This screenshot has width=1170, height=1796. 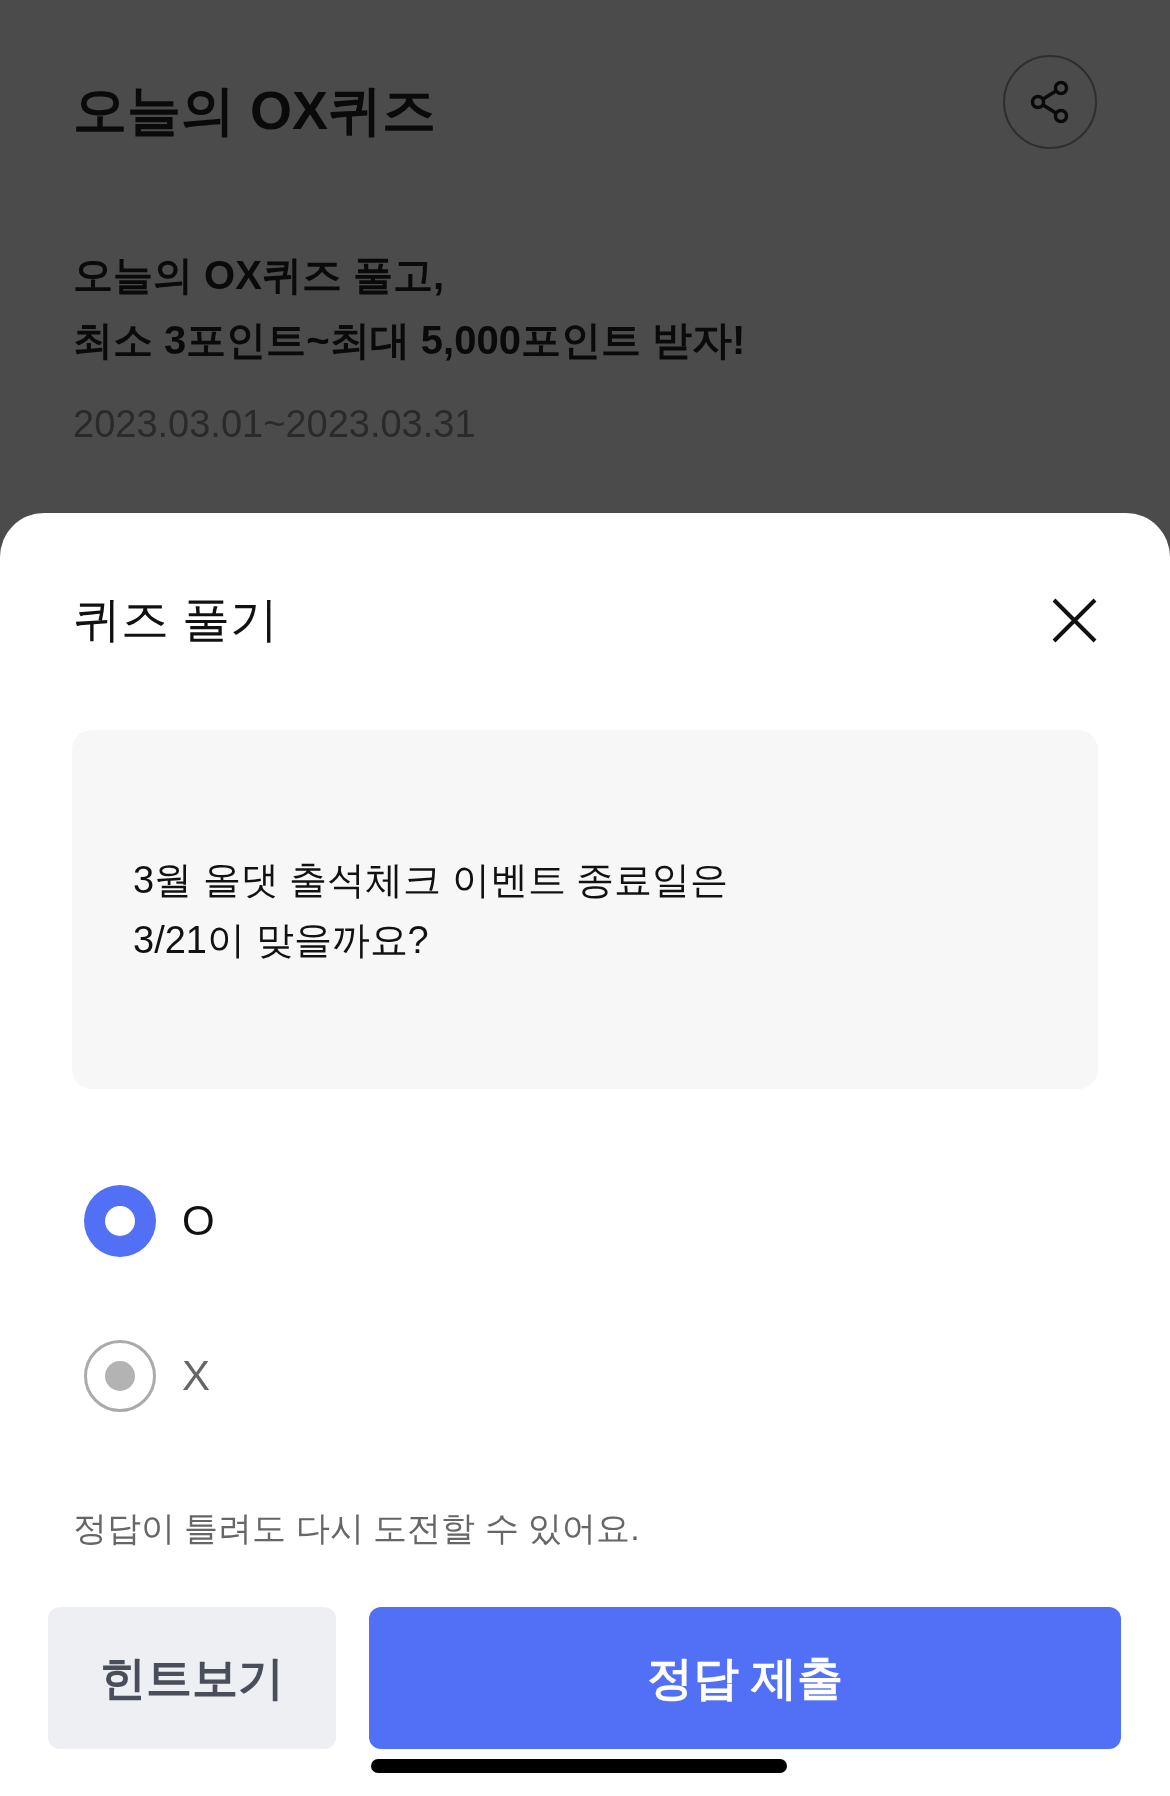 I want to click on event-headline: 오늘의 OX퀴즈 풀고, 최소 3포인트~최대 5,000포인트 받자!, so click(x=409, y=308).